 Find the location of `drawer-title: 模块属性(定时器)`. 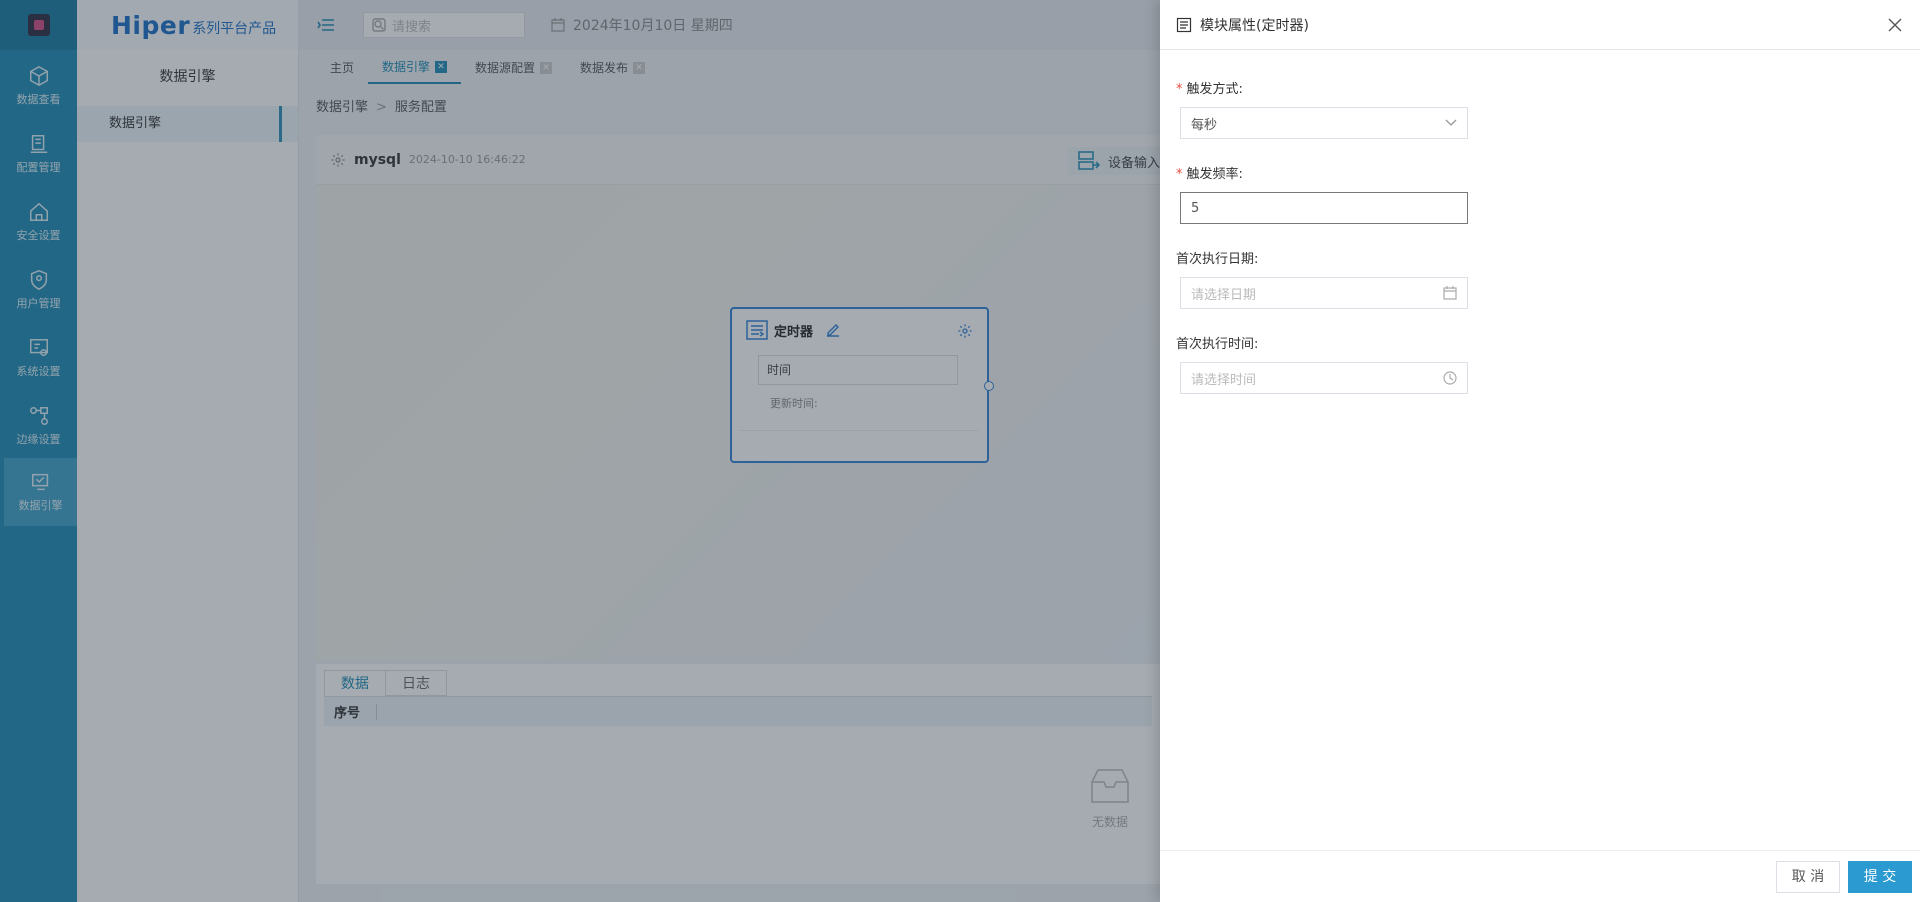

drawer-title: 模块属性(定时器) is located at coordinates (1254, 25).